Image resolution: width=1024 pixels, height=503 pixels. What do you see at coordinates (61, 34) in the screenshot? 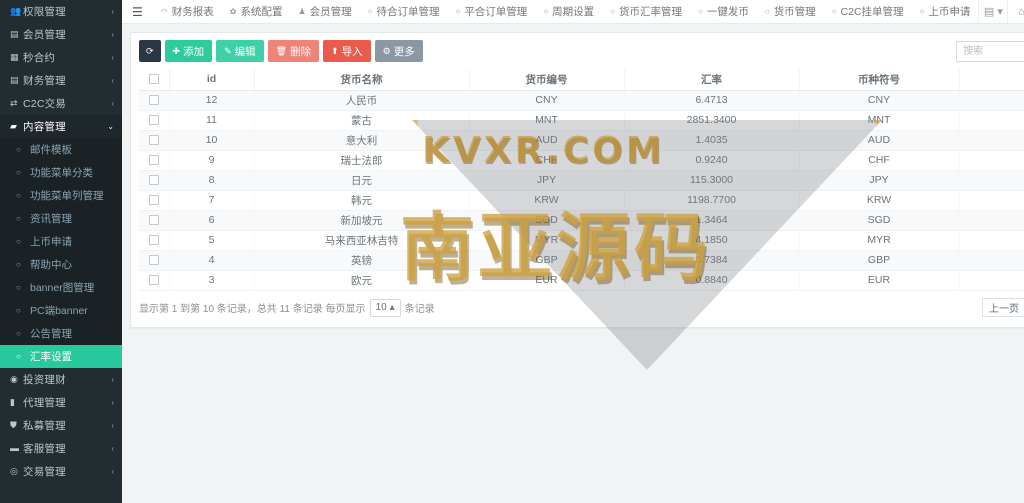
I see `sidebar-item-会员管理: ▤ 会员管理 ‹` at bounding box center [61, 34].